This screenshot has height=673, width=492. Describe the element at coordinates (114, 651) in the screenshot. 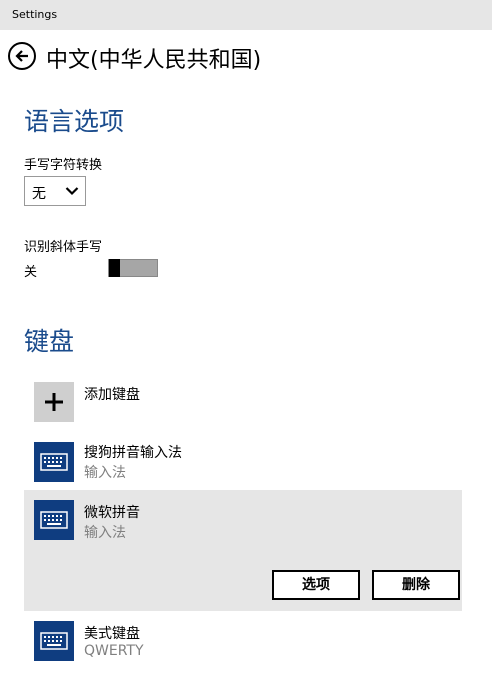

I see `keyboard-type: QWERTY` at that location.